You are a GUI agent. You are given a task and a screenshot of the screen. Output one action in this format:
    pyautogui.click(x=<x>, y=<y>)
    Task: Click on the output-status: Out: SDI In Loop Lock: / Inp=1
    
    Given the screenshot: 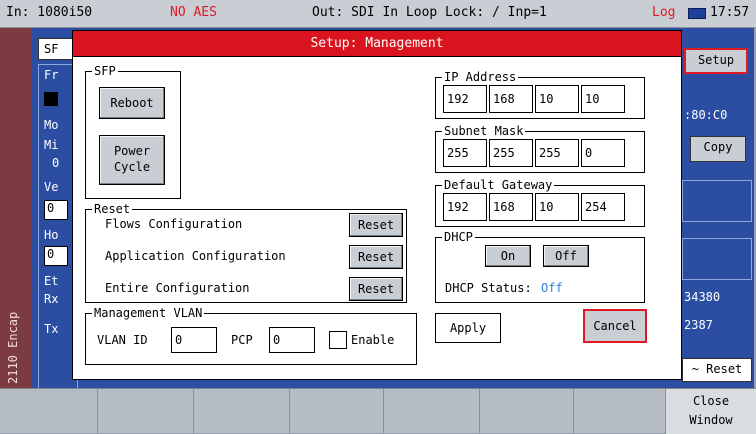 What is the action you would take?
    pyautogui.click(x=429, y=12)
    